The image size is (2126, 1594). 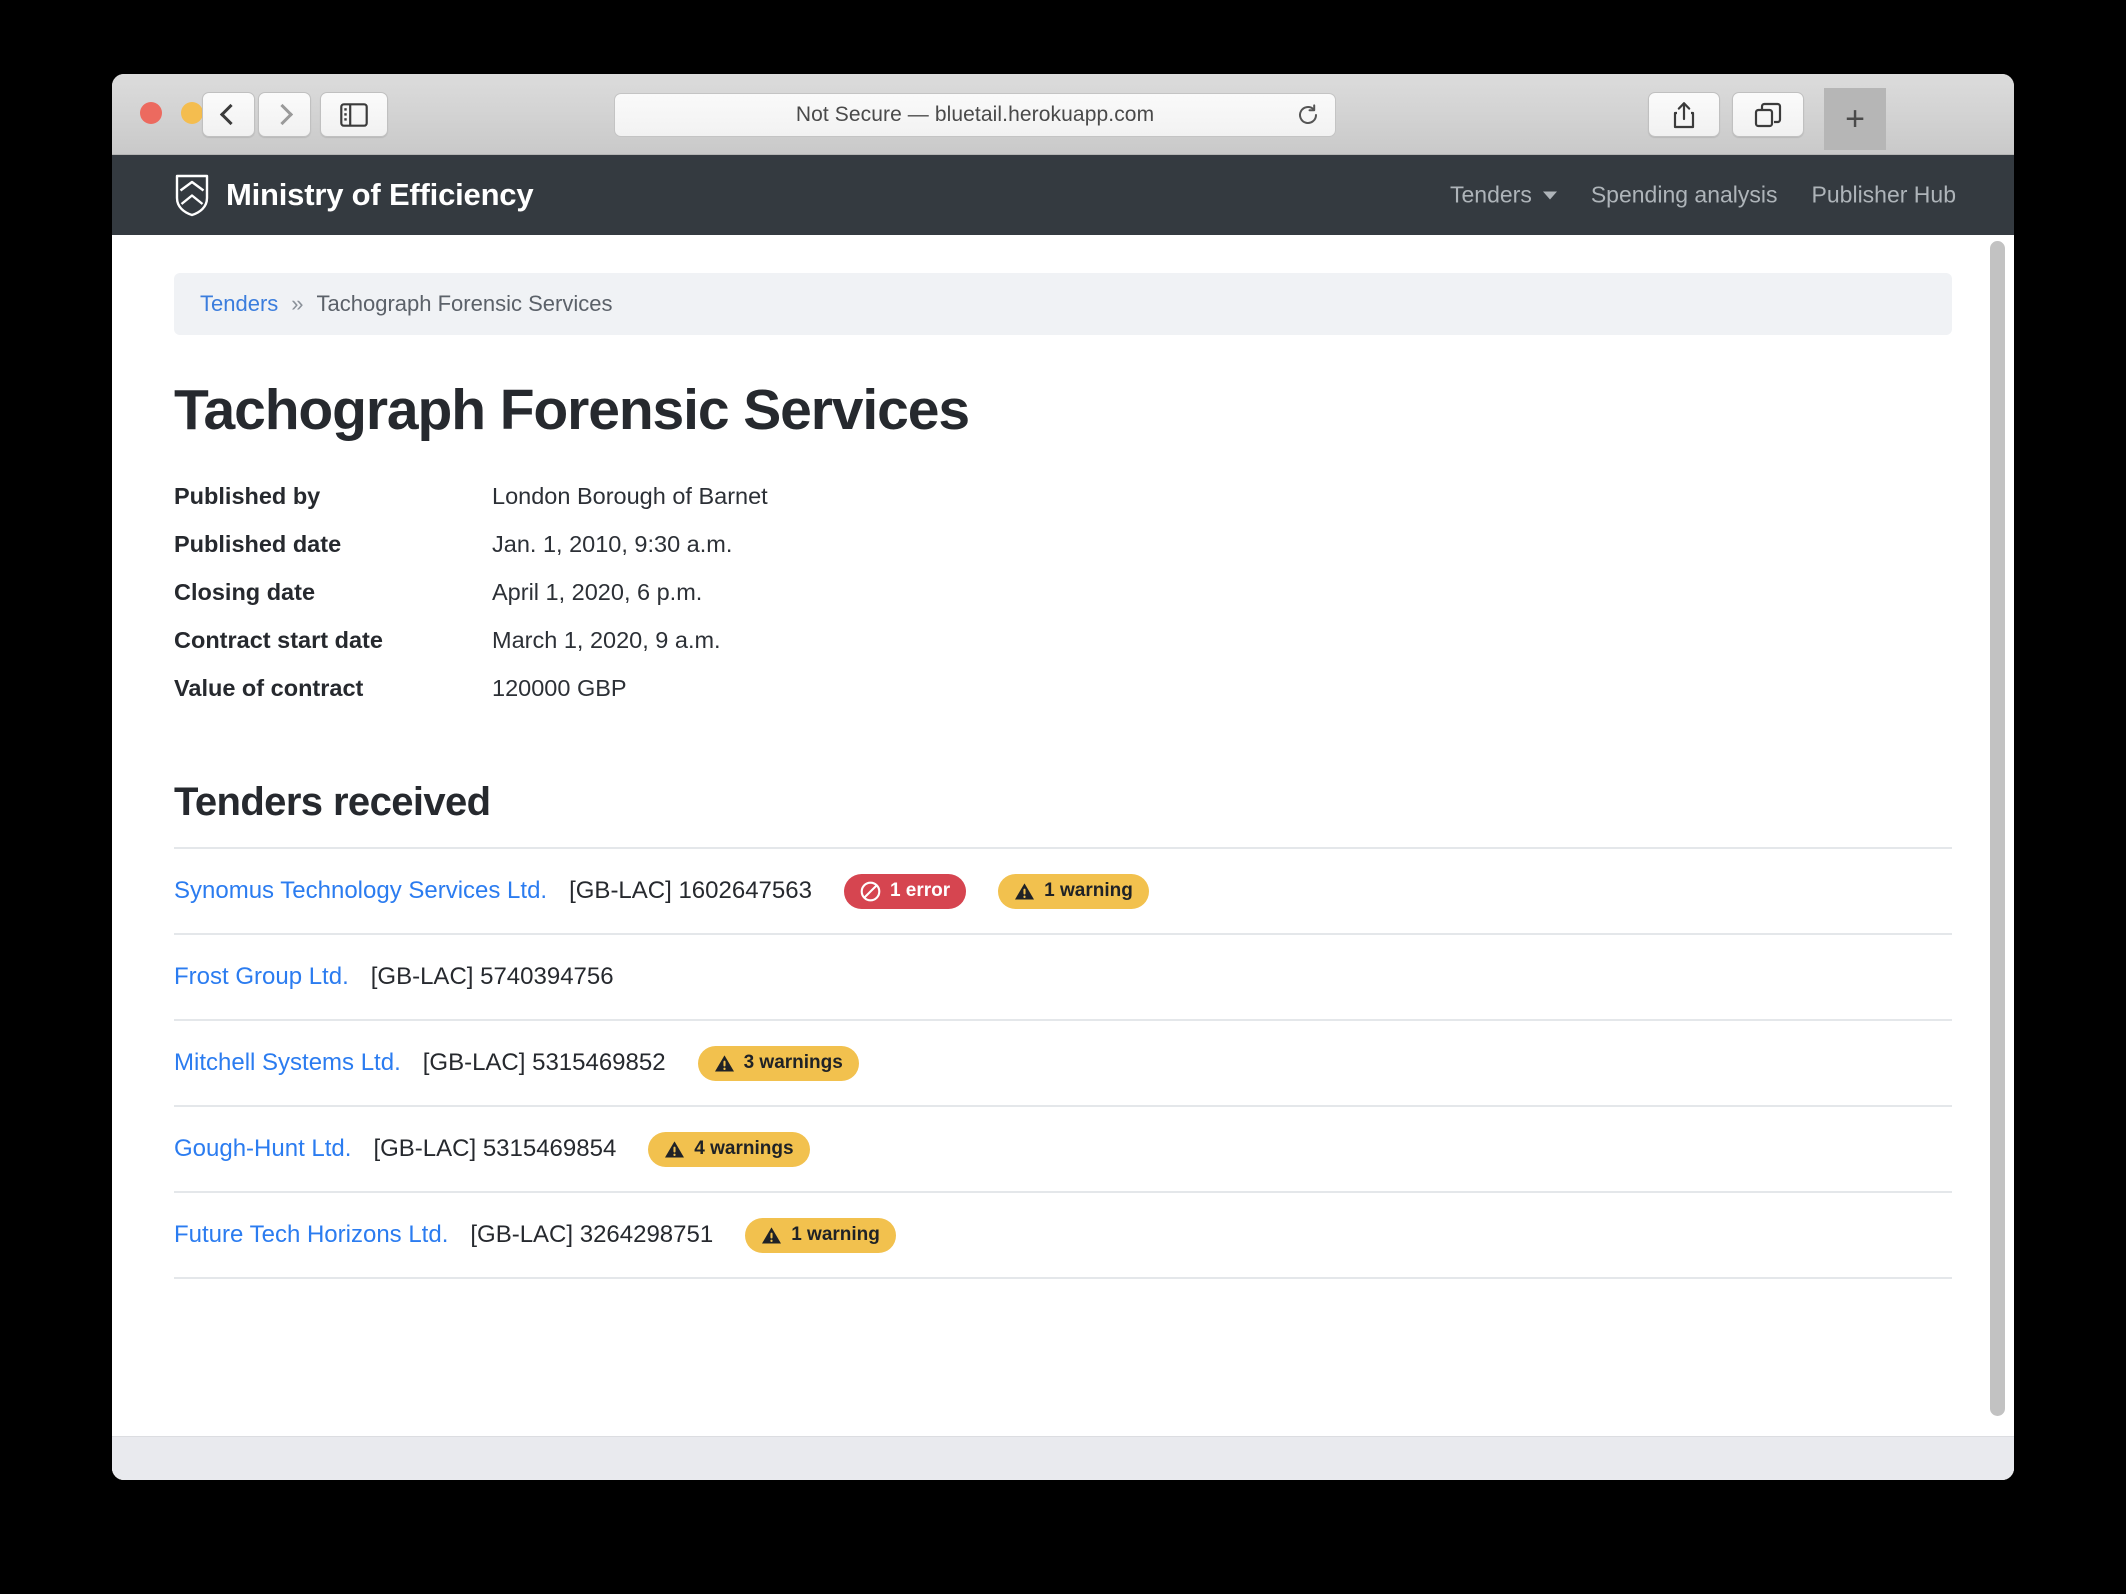 I want to click on tenders-received-heading: Tenders received, so click(x=1063, y=814).